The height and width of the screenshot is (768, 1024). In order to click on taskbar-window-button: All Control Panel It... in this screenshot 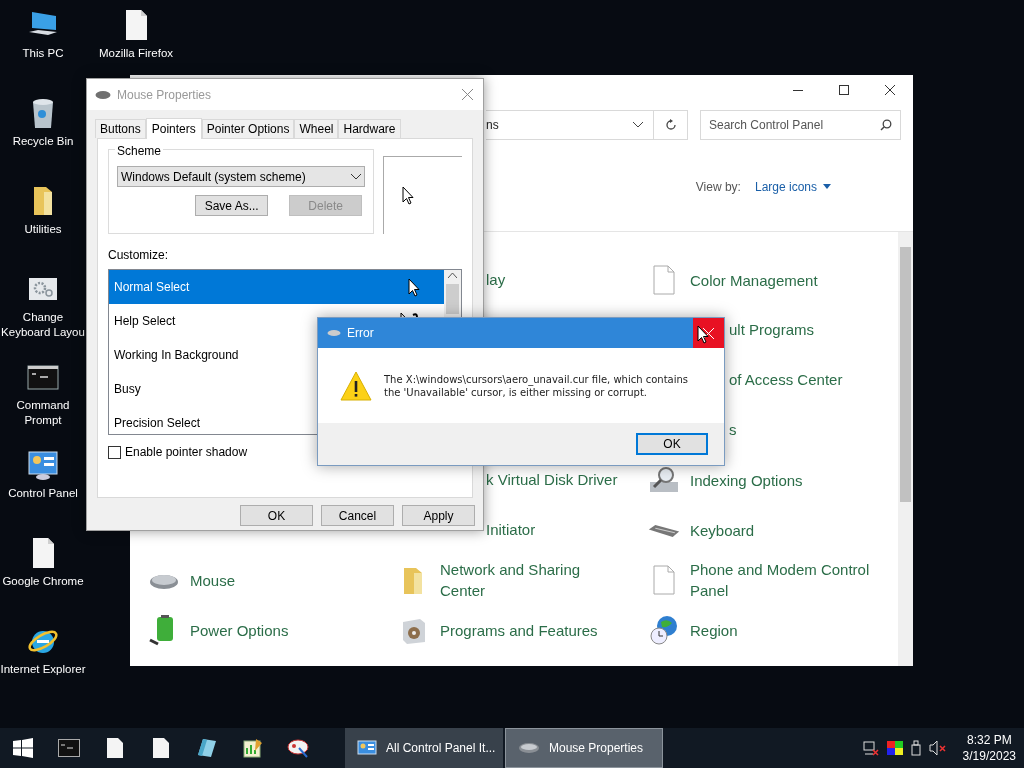, I will do `click(424, 748)`.